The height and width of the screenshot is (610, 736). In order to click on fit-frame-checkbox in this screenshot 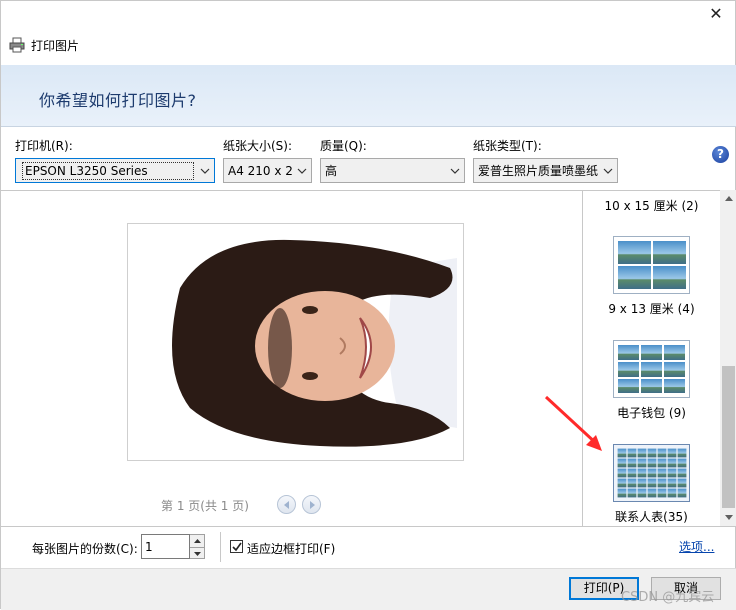, I will do `click(236, 546)`.